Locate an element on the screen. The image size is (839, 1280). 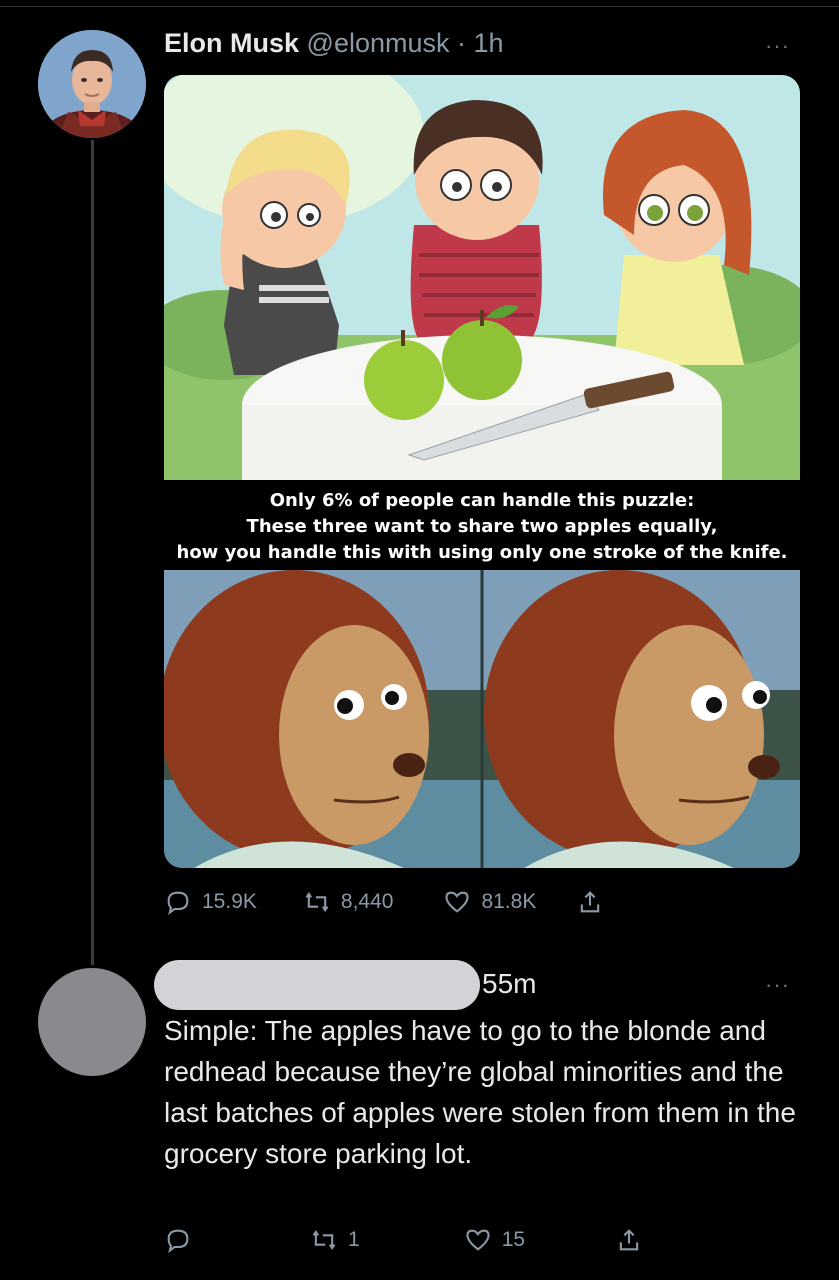
reply-retweet-count: 1 is located at coordinates (354, 1239).